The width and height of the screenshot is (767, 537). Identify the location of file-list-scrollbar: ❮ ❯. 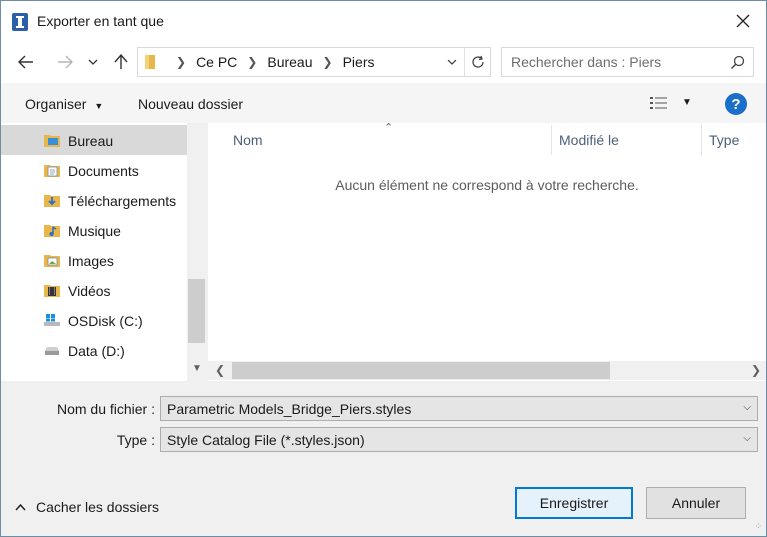
(487, 370).